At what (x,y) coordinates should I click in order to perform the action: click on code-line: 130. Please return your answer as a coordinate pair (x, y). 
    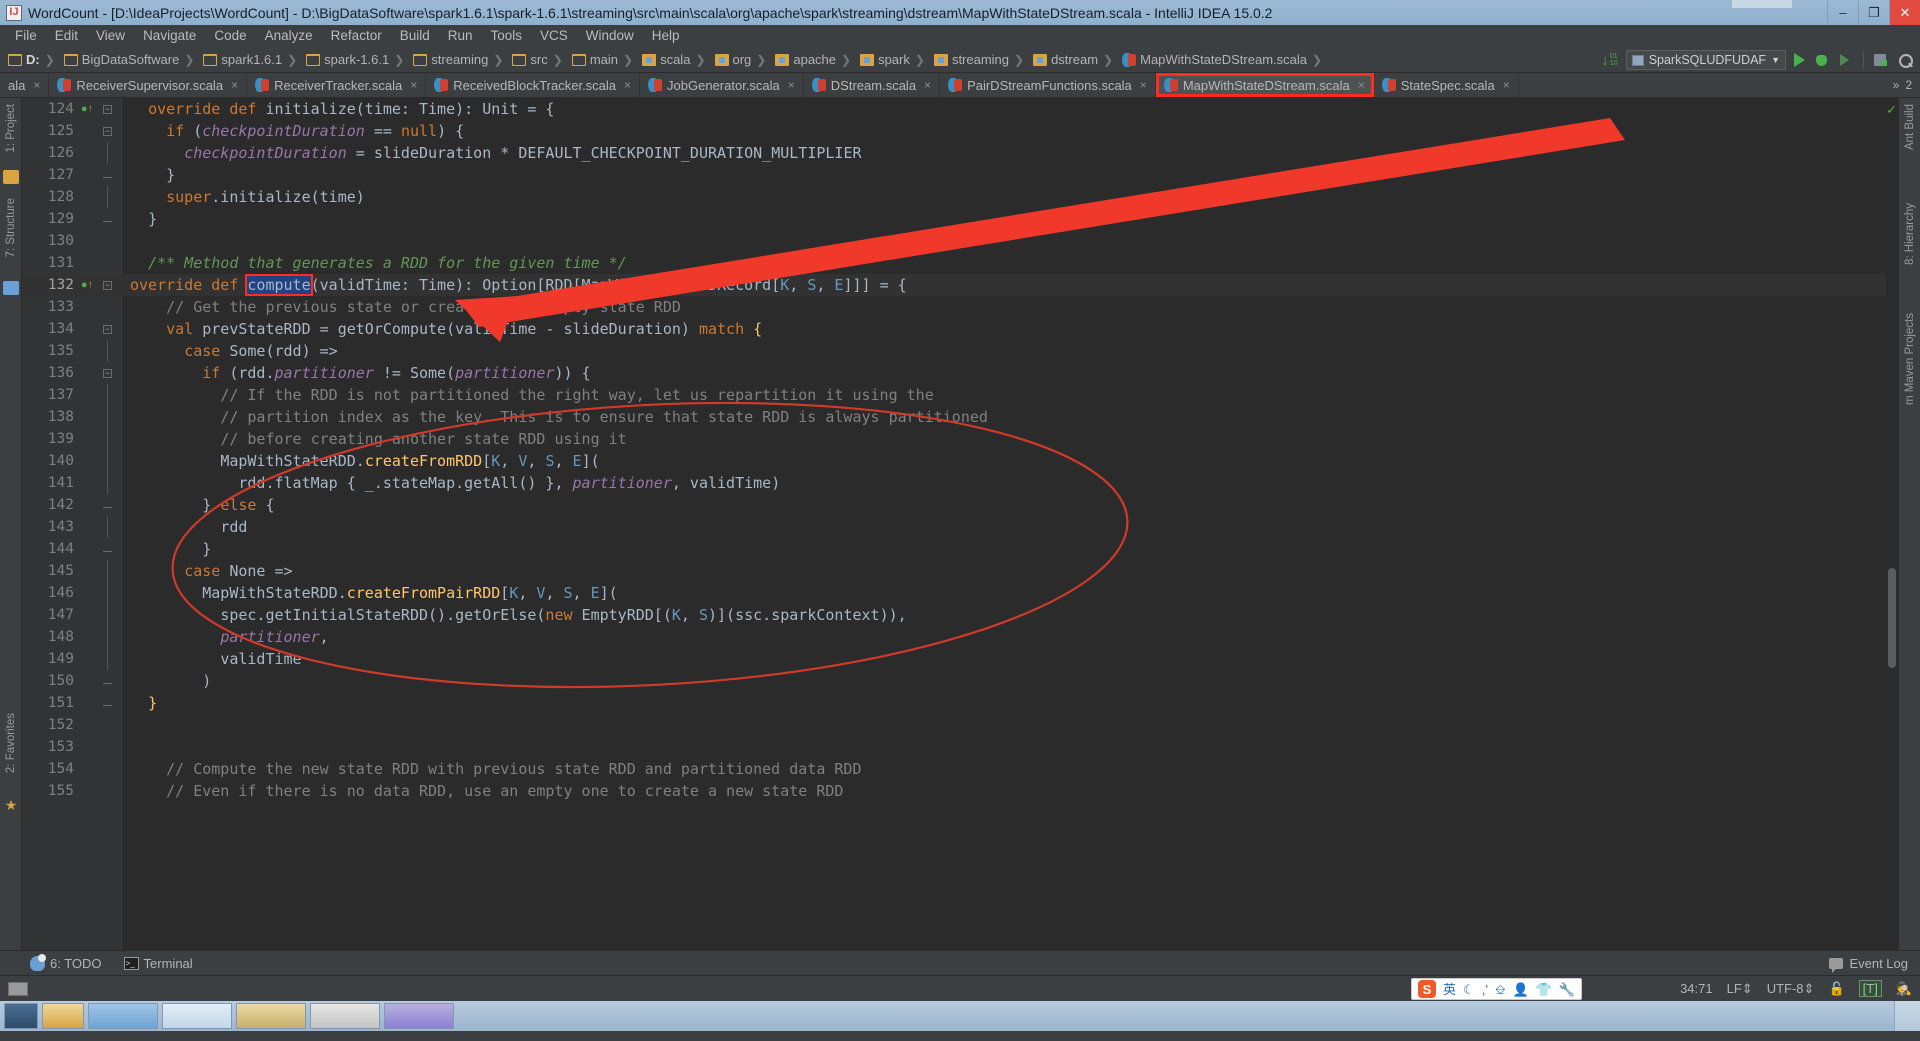
    Looking at the image, I should click on (960, 241).